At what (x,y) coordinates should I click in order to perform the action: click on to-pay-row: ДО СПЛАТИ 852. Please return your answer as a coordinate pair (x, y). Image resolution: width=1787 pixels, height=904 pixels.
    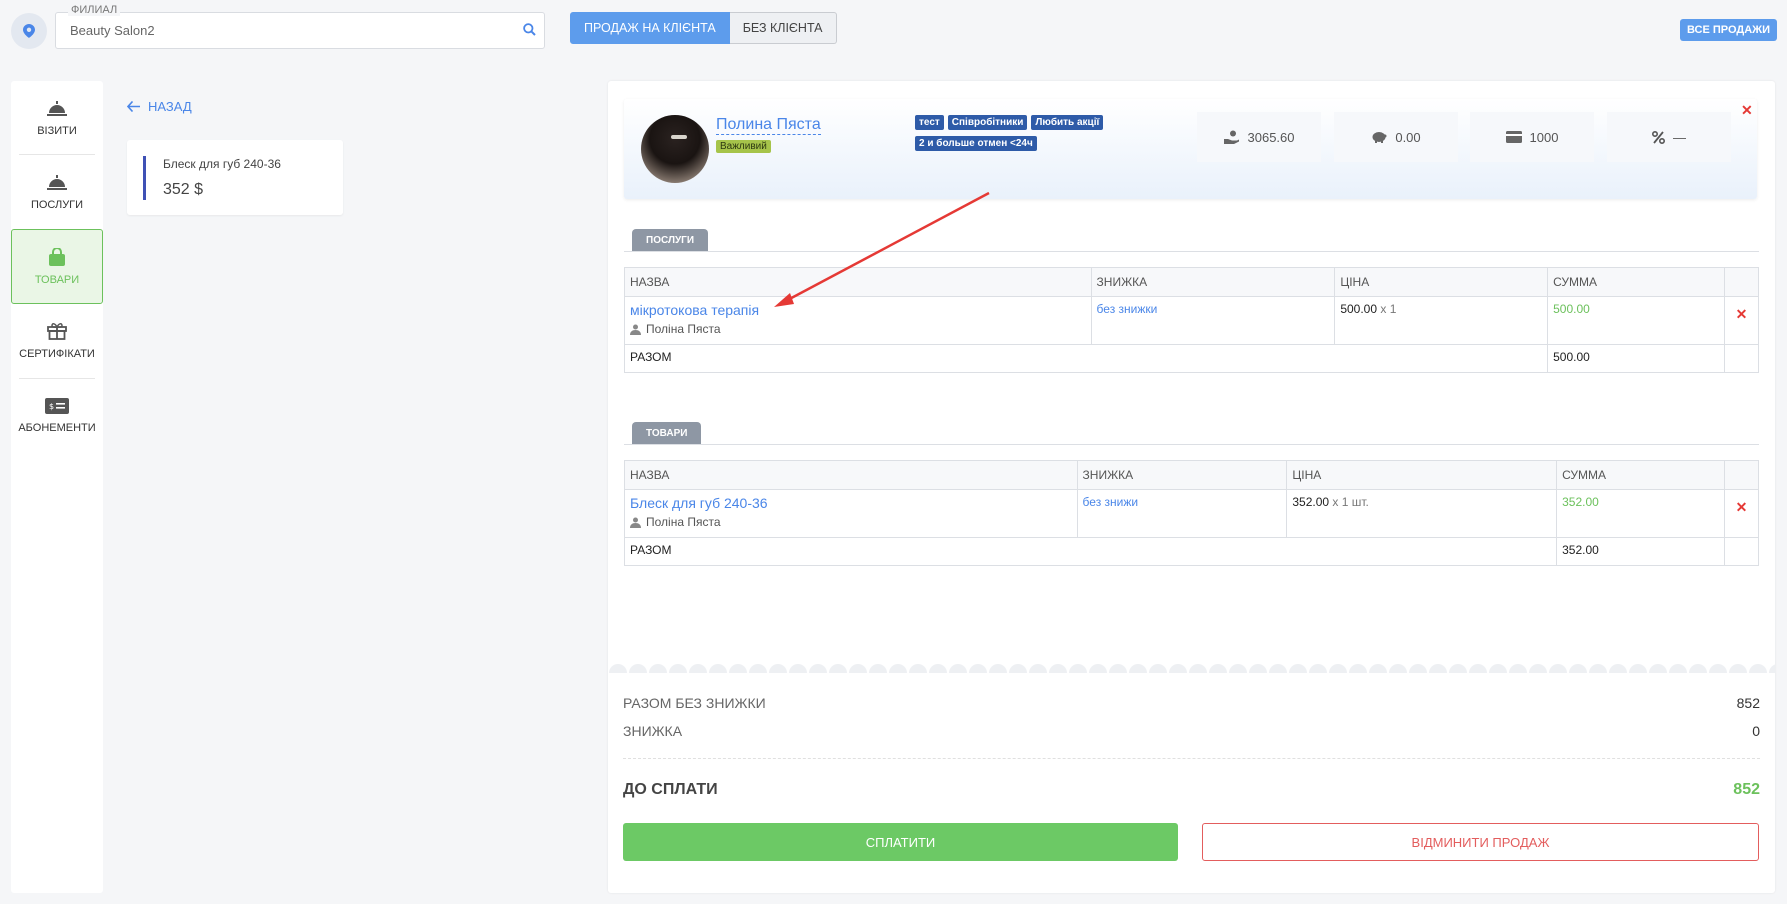
    Looking at the image, I should click on (1191, 790).